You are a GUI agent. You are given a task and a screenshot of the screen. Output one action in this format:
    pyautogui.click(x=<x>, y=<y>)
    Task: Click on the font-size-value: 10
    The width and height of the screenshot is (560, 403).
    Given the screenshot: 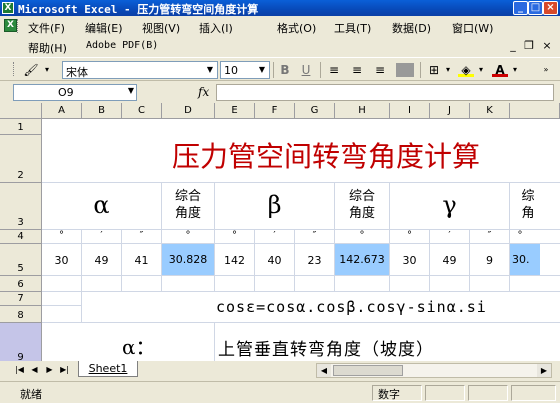 What is the action you would take?
    pyautogui.click(x=231, y=70)
    